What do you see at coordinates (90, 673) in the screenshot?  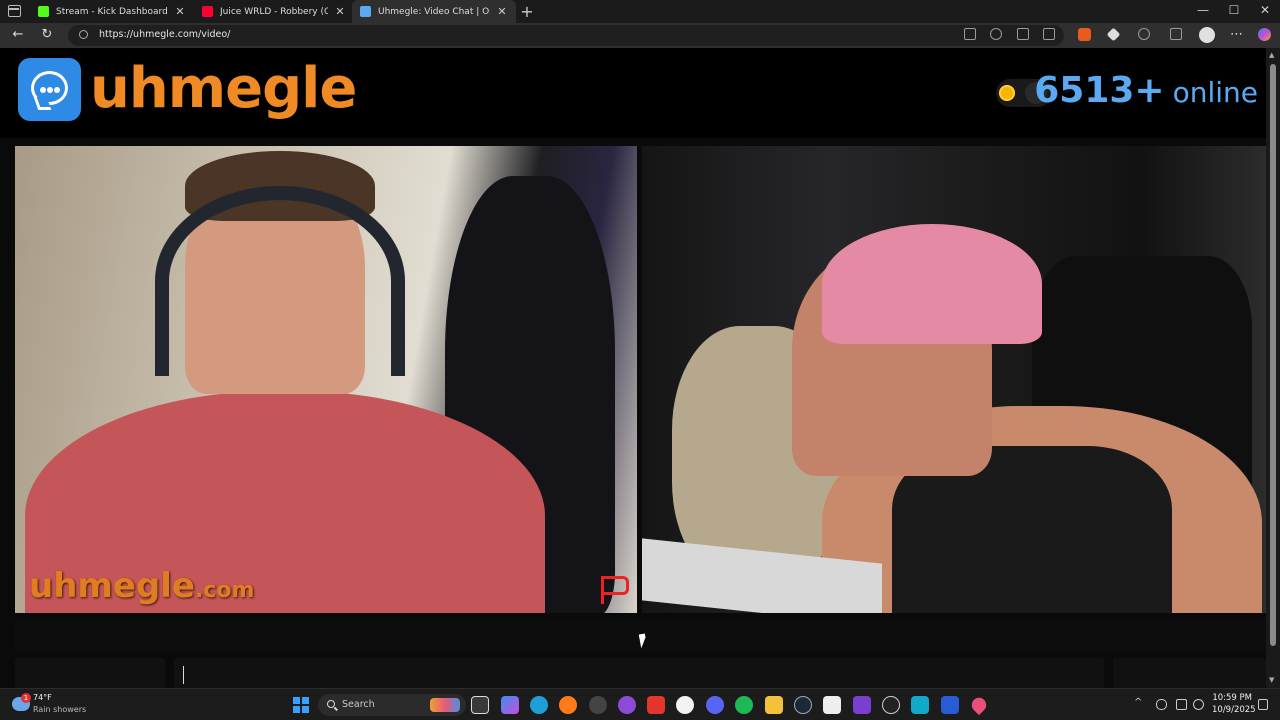 I see `skip-button` at bounding box center [90, 673].